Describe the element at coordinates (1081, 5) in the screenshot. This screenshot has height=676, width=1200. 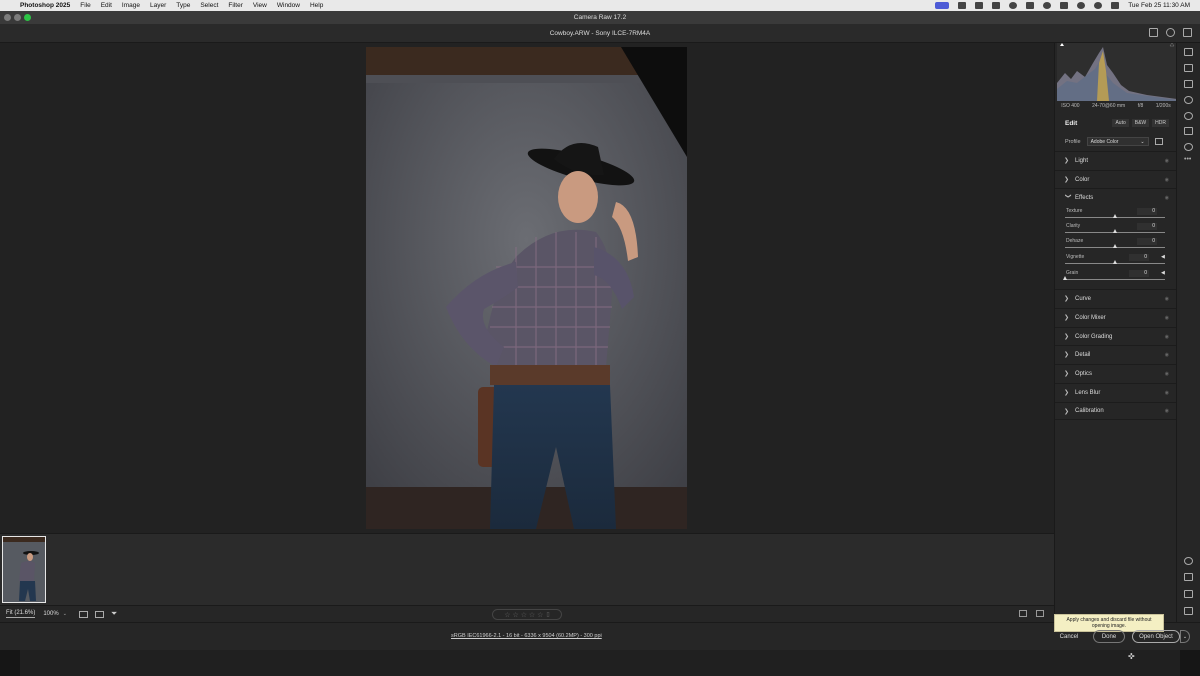
I see `user-icon` at that location.